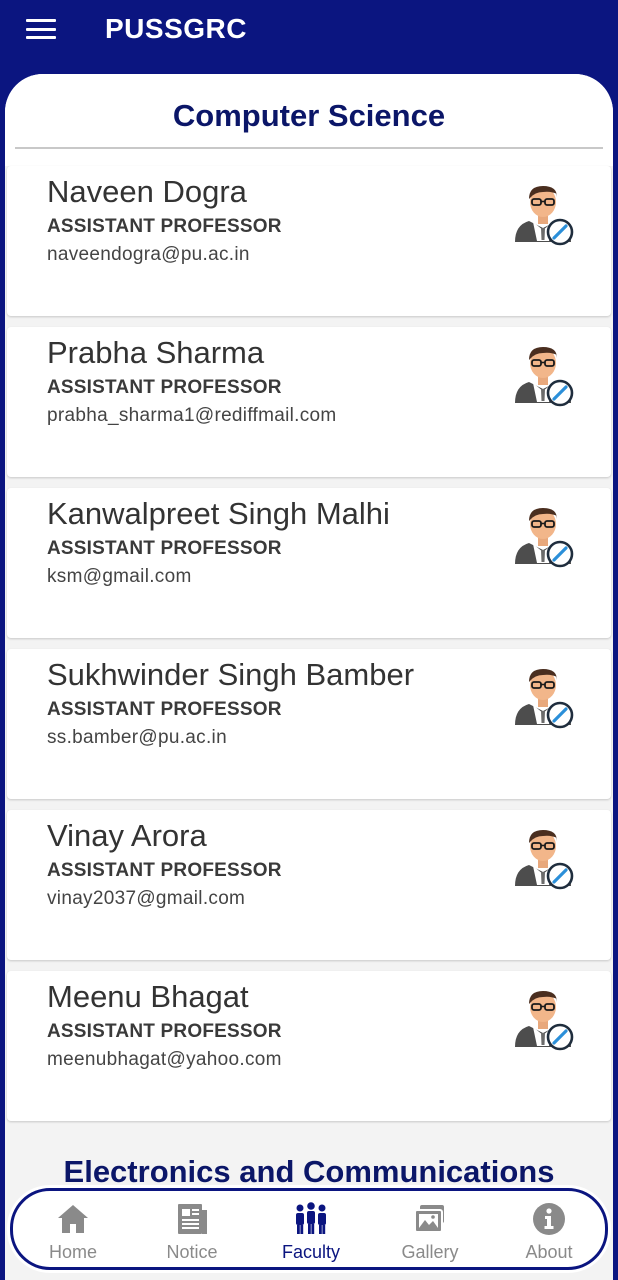  What do you see at coordinates (549, 1252) in the screenshot?
I see `nav-label: About` at bounding box center [549, 1252].